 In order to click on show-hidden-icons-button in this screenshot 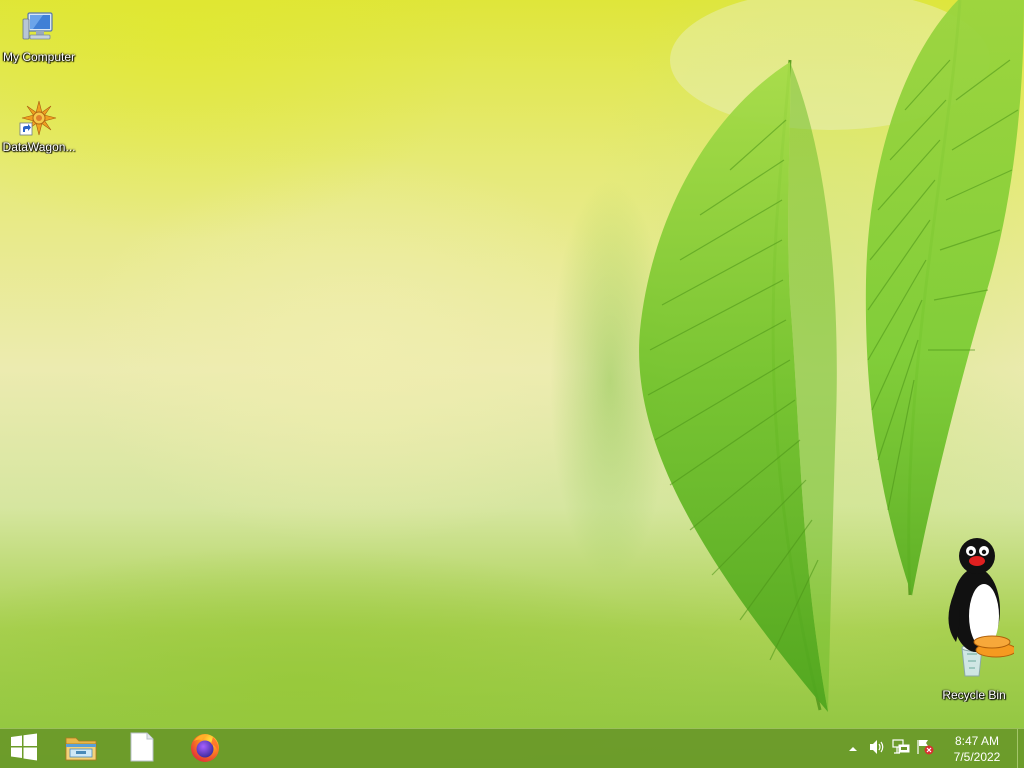, I will do `click(853, 748)`.